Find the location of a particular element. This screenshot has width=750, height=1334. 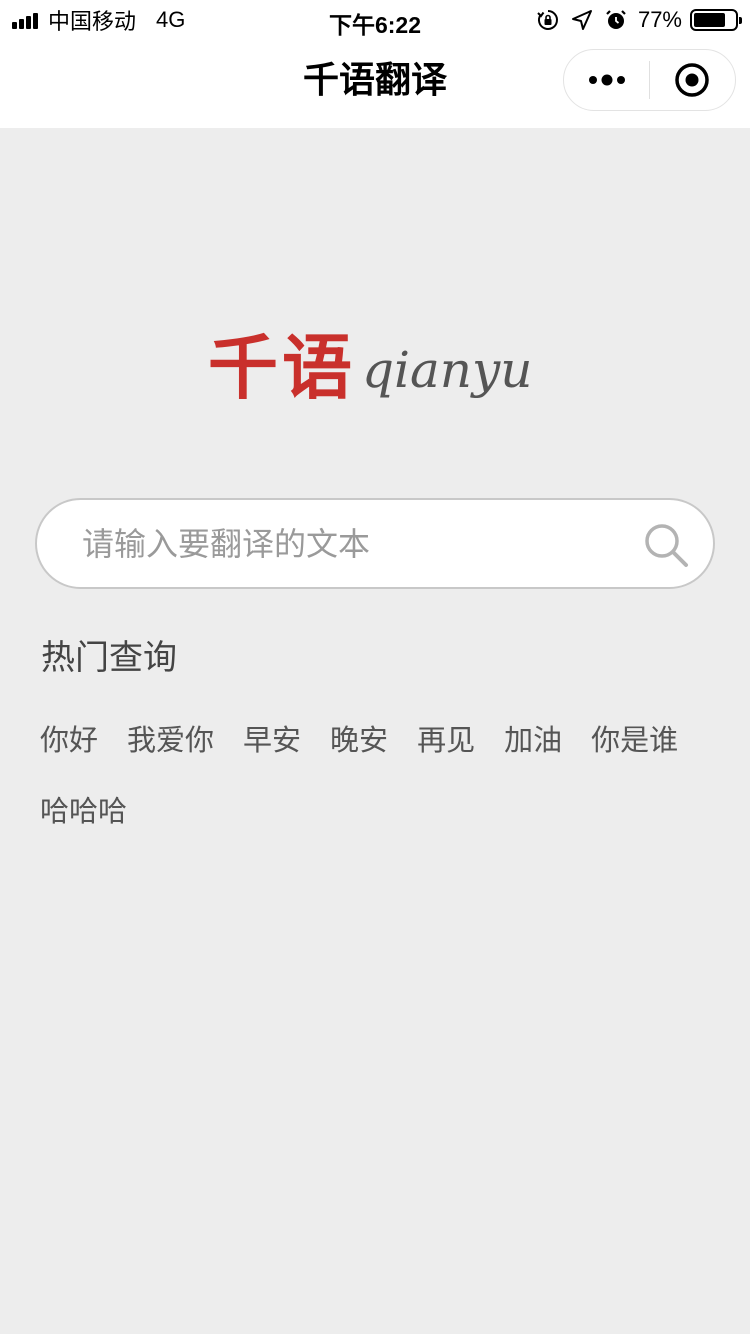

hot-query-item: 再见 is located at coordinates (446, 740).